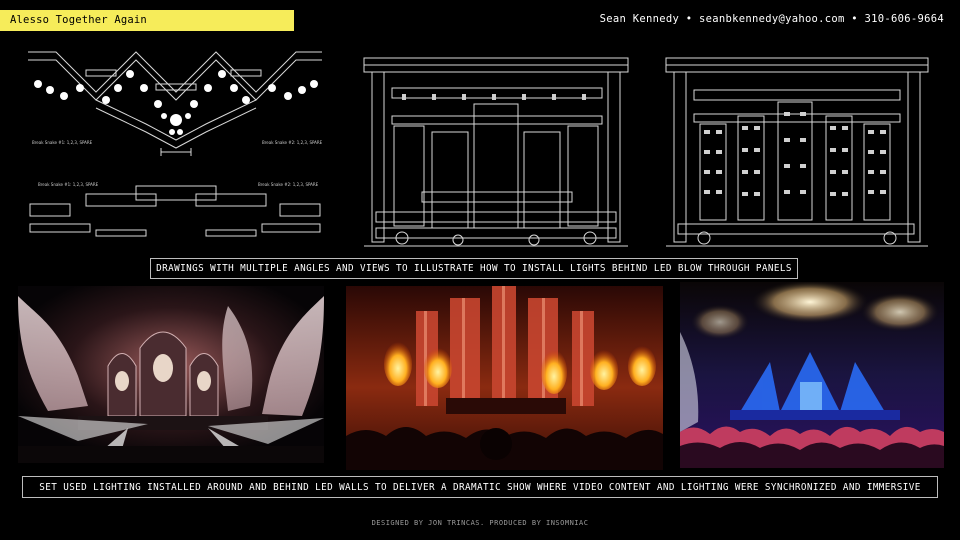 The width and height of the screenshot is (960, 540). Describe the element at coordinates (797, 152) in the screenshot. I see `rear-elevation-diagram` at that location.